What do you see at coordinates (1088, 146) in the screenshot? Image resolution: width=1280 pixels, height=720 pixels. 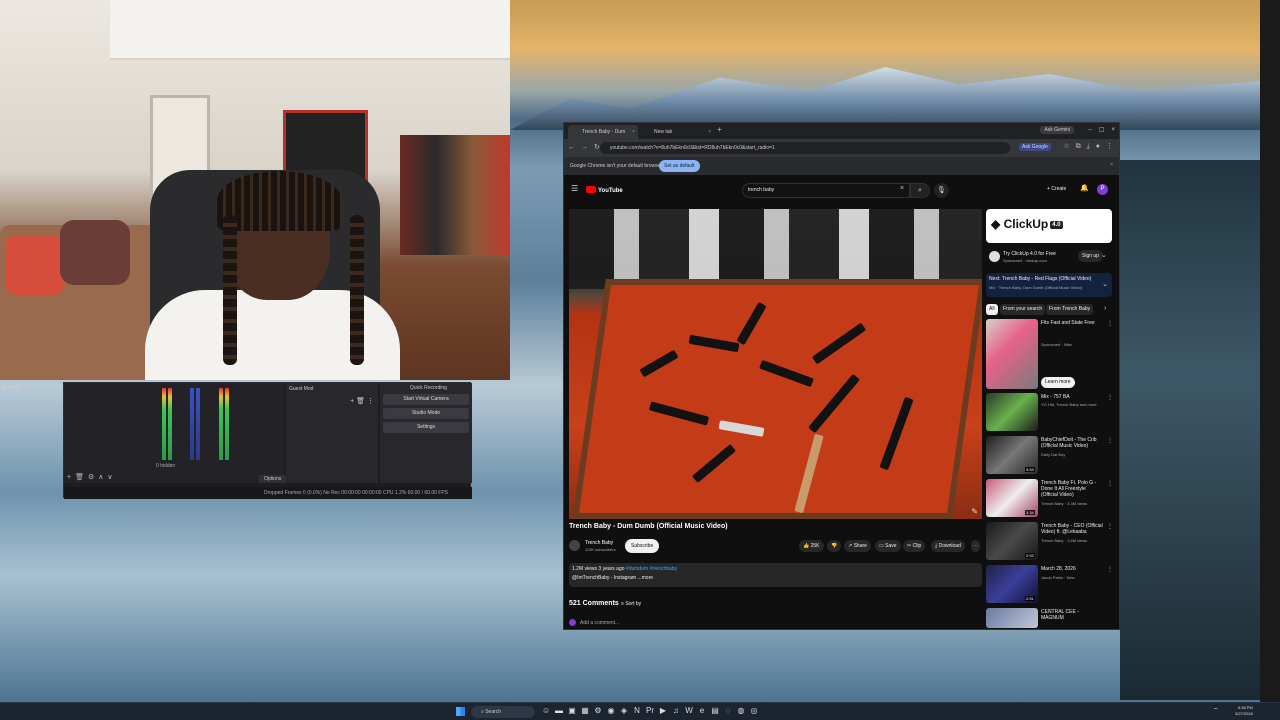 I see `download-icon: ⤓` at bounding box center [1088, 146].